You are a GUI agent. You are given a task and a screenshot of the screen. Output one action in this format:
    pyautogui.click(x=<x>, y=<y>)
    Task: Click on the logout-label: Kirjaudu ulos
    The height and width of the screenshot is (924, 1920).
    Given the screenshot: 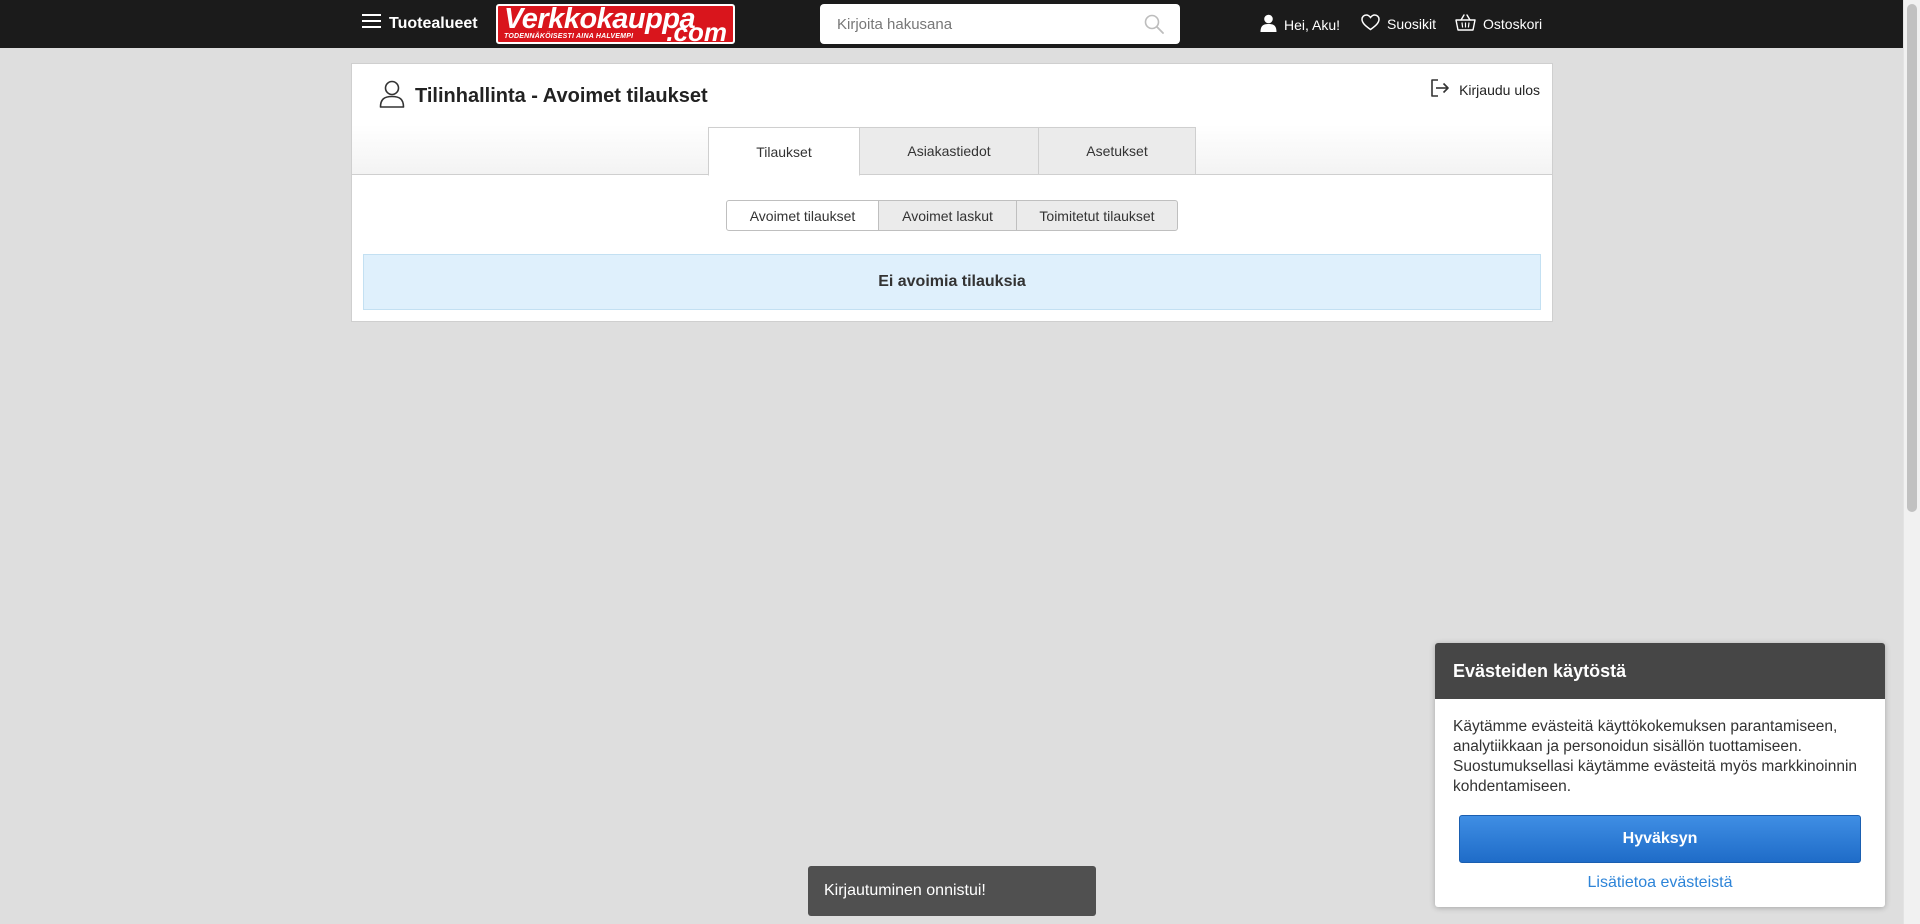 What is the action you would take?
    pyautogui.click(x=1499, y=89)
    